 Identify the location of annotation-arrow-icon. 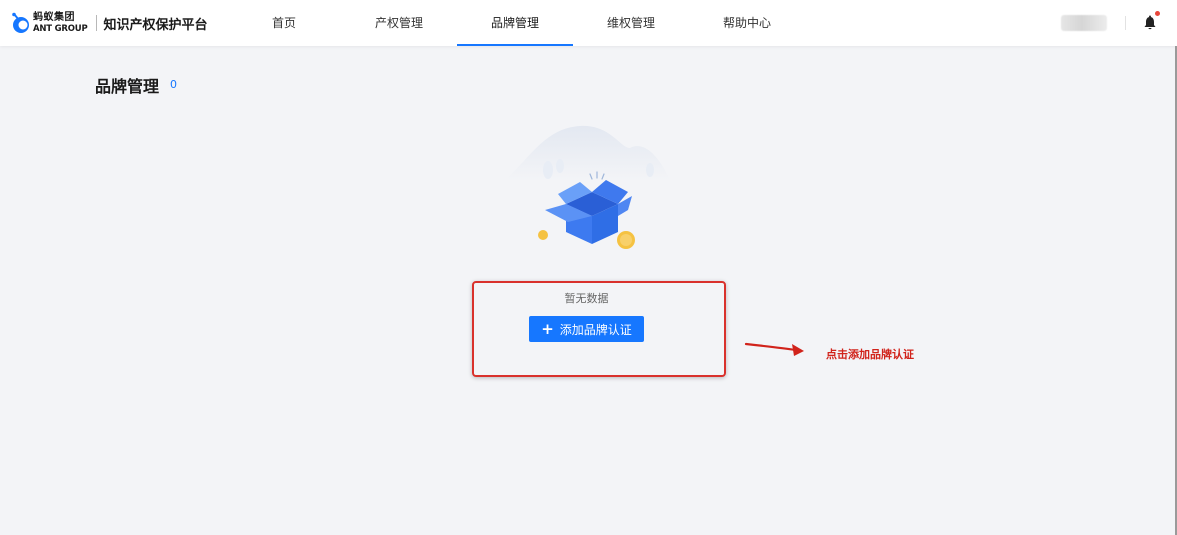
(774, 349).